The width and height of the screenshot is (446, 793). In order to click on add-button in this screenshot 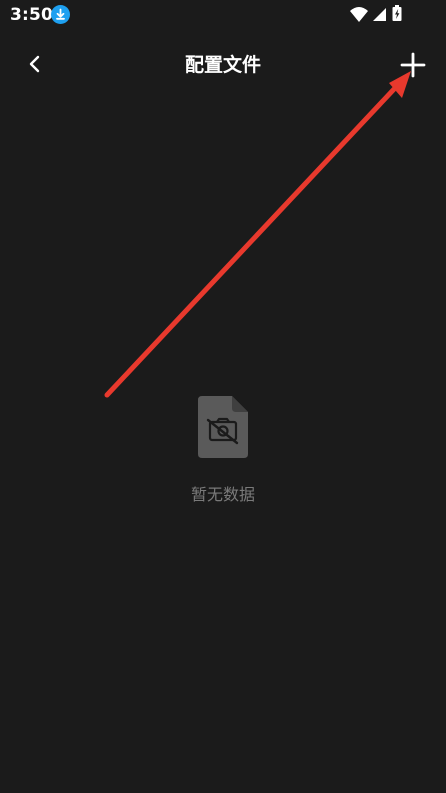, I will do `click(413, 65)`.